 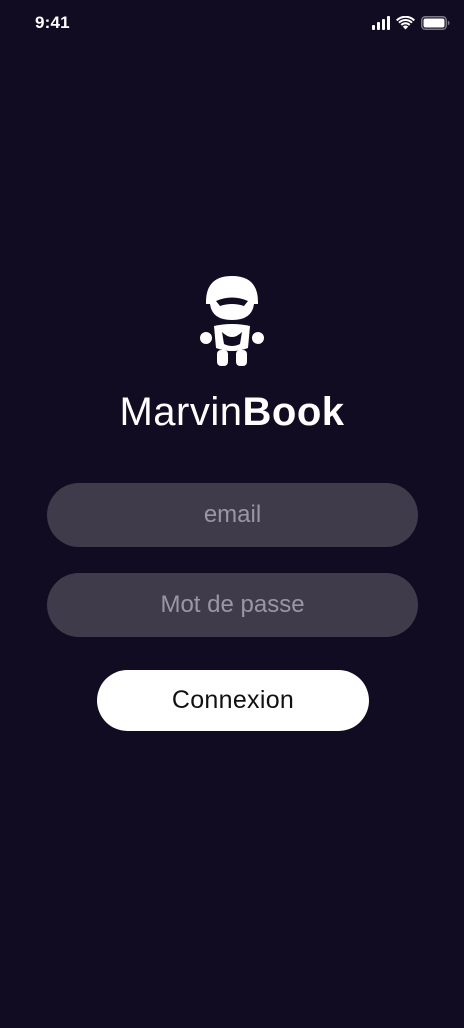 What do you see at coordinates (232, 605) in the screenshot?
I see `password-field` at bounding box center [232, 605].